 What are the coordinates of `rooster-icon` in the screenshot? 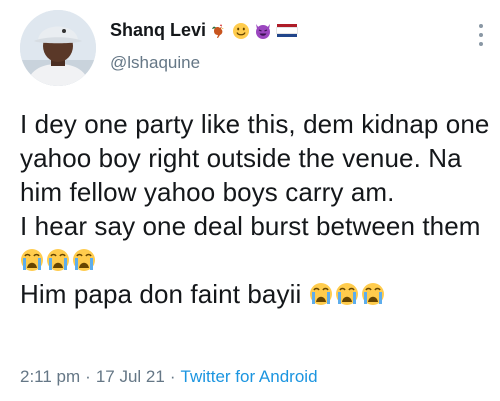 It's located at (218, 30).